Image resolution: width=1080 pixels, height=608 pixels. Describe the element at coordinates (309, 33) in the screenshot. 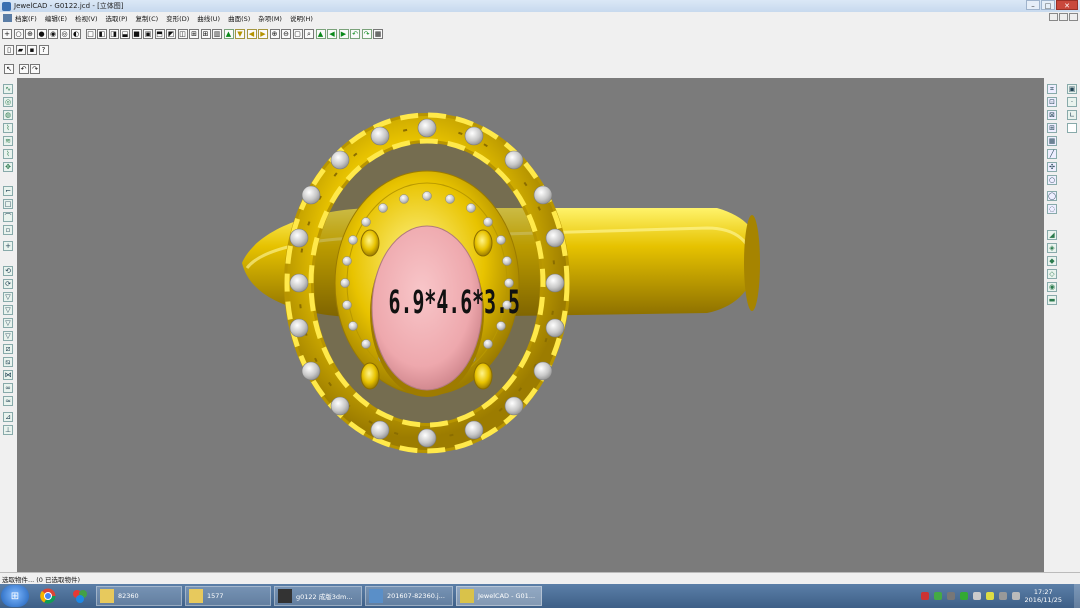

I see `zoom-all-icon: ⌕` at that location.